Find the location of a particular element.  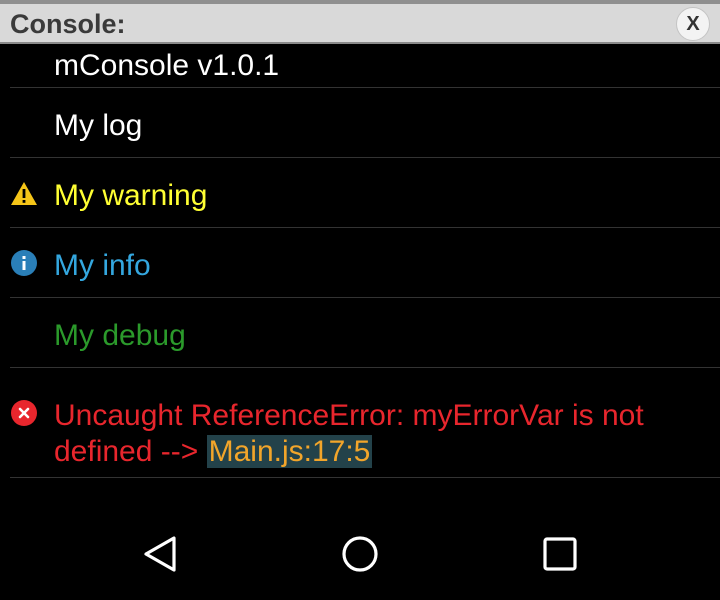

log-entry: mConsole v1.0.1 is located at coordinates (365, 67).